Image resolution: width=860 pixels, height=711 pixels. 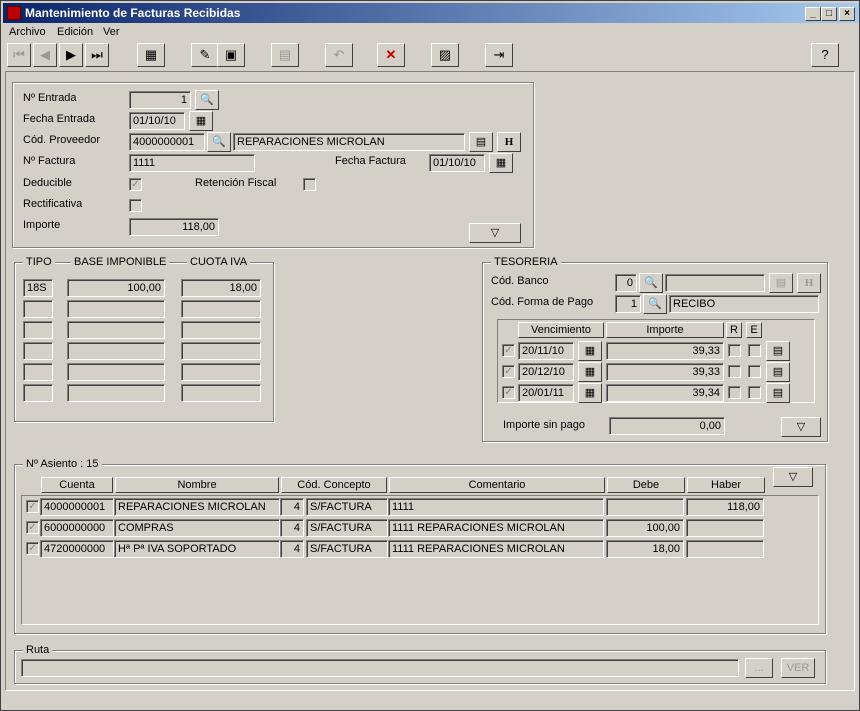 I want to click on exit-icon: ⇥, so click(x=499, y=55).